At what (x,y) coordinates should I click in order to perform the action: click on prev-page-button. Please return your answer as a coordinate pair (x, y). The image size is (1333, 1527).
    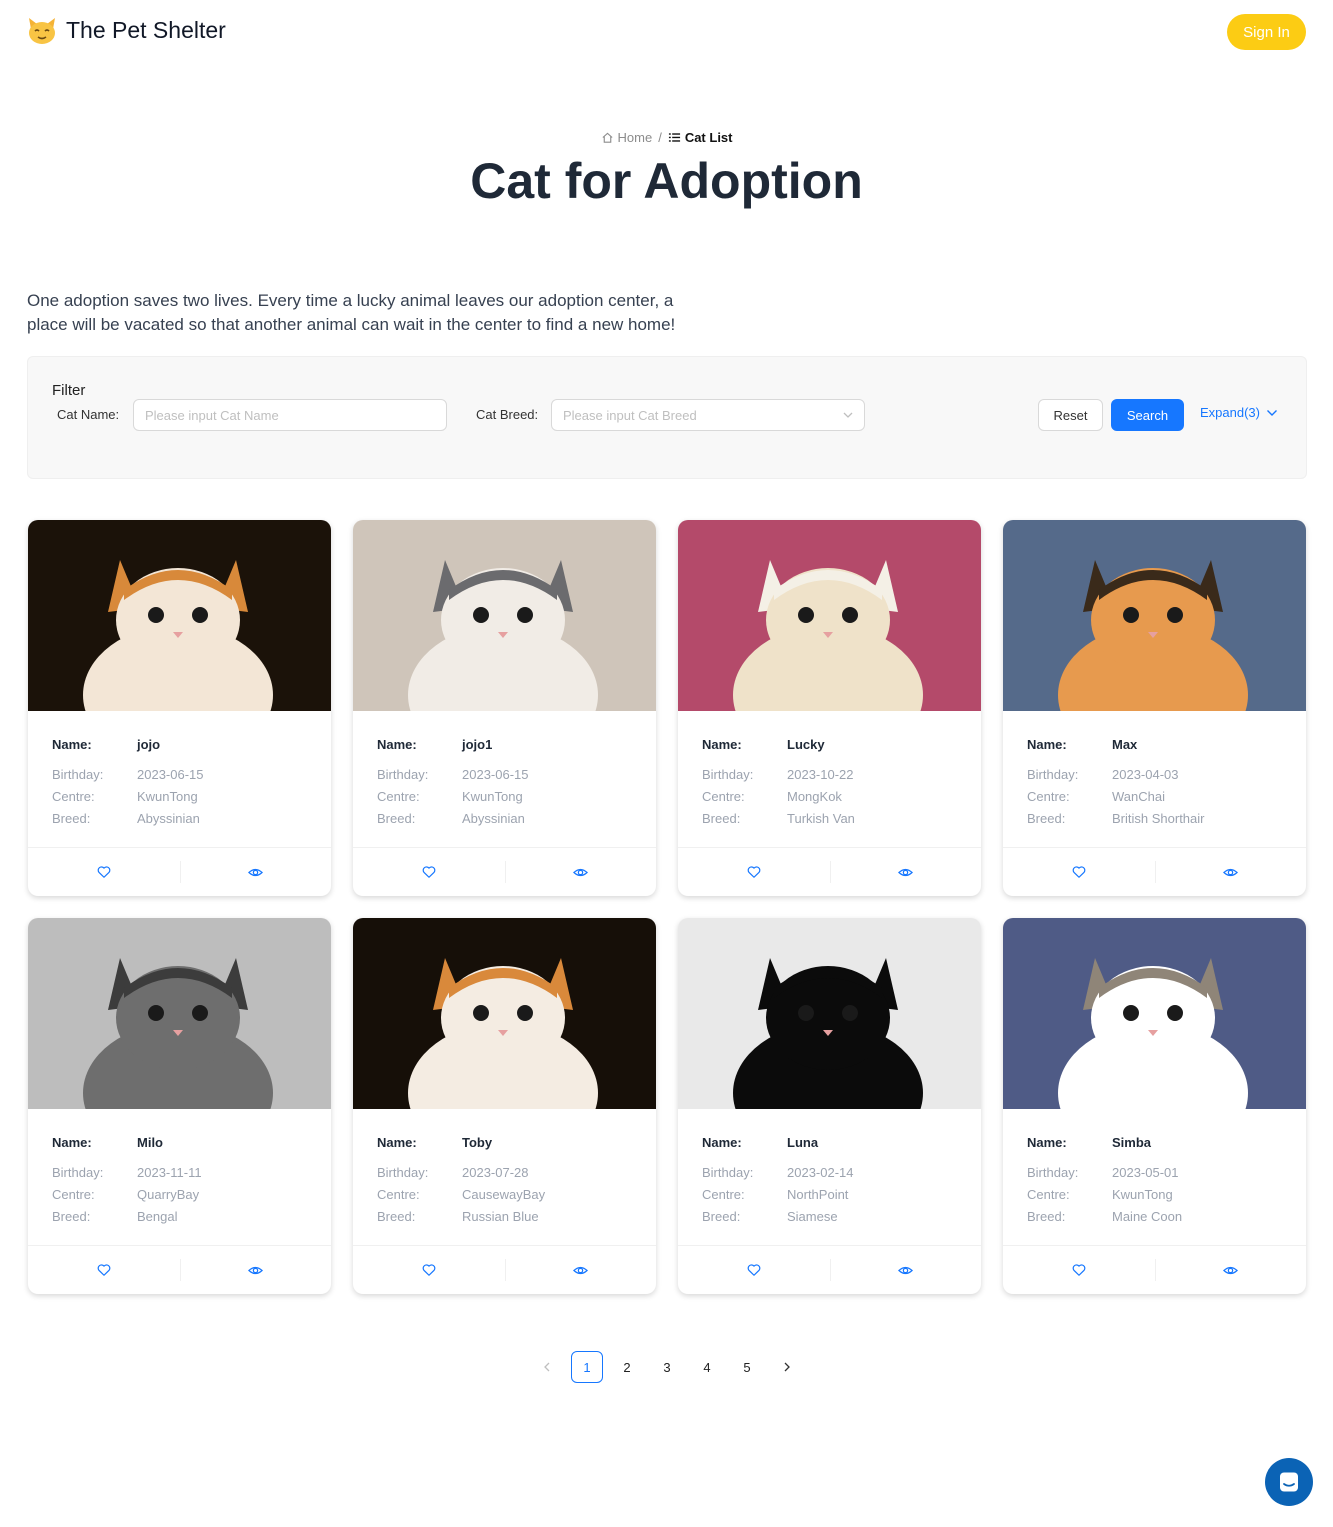
    Looking at the image, I should click on (547, 1367).